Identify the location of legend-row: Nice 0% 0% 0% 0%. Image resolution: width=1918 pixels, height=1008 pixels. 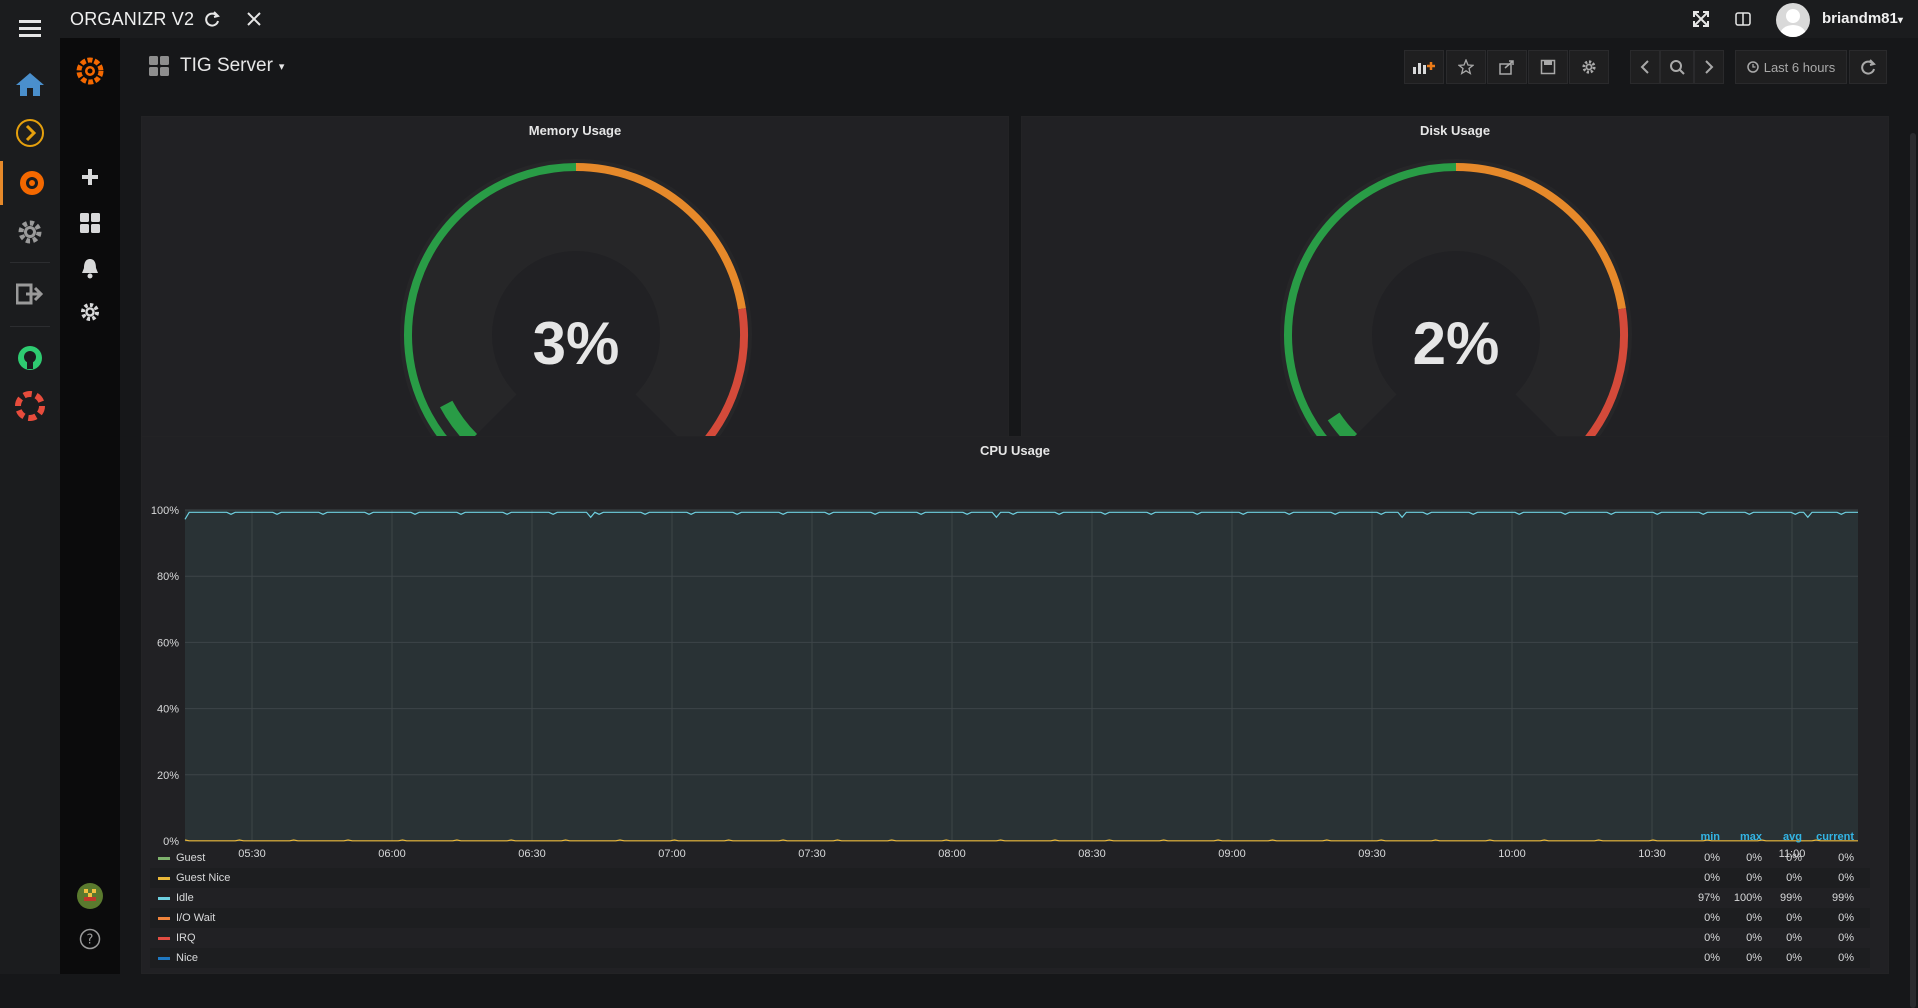
(1010, 958).